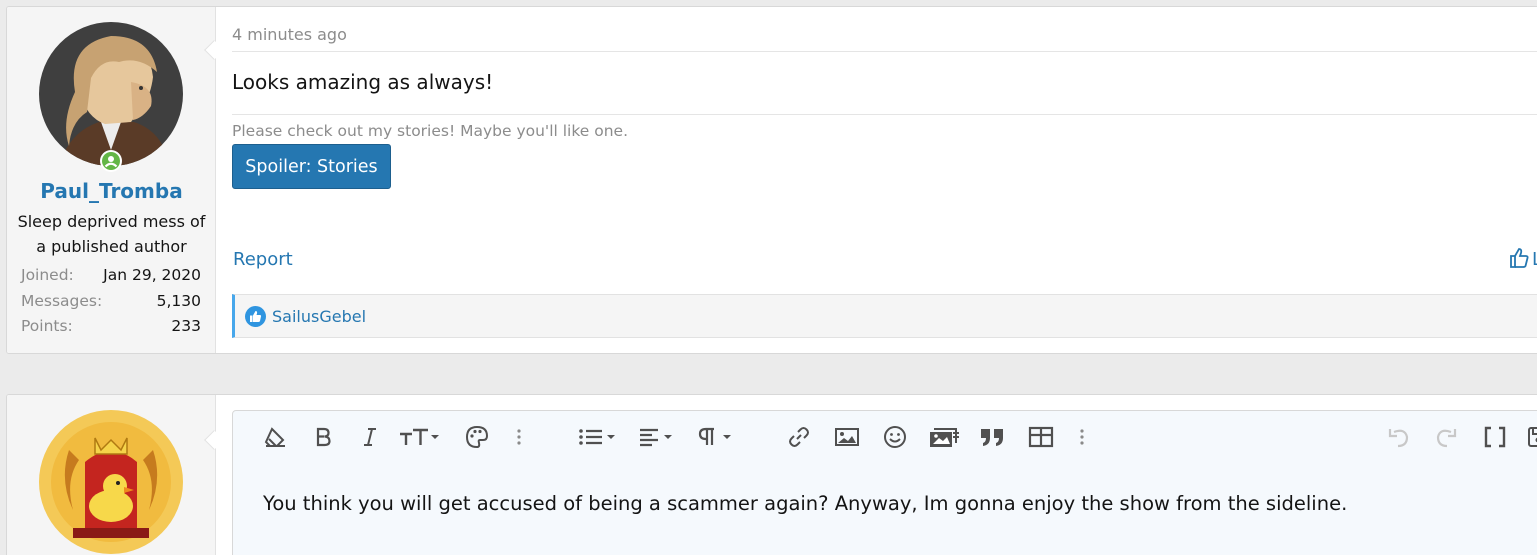  What do you see at coordinates (1519, 260) in the screenshot?
I see `thumbs-up-icon` at bounding box center [1519, 260].